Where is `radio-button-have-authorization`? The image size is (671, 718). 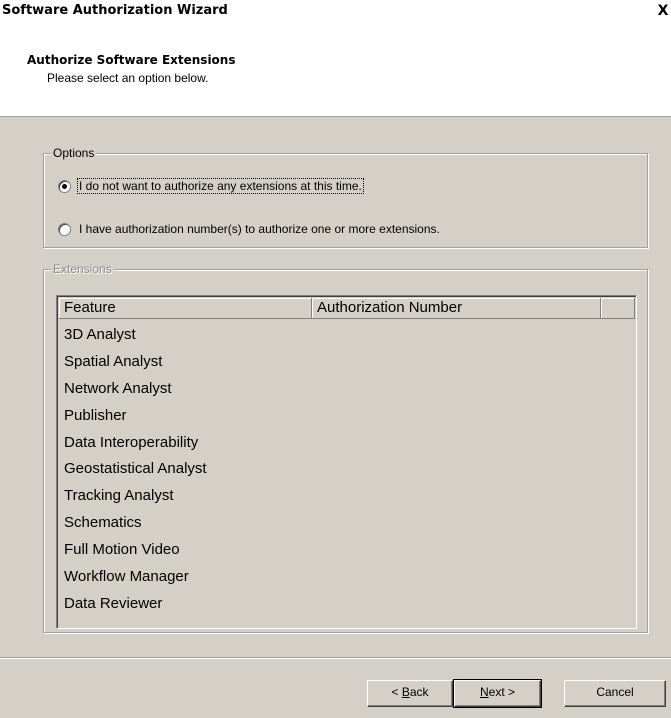 radio-button-have-authorization is located at coordinates (64, 229).